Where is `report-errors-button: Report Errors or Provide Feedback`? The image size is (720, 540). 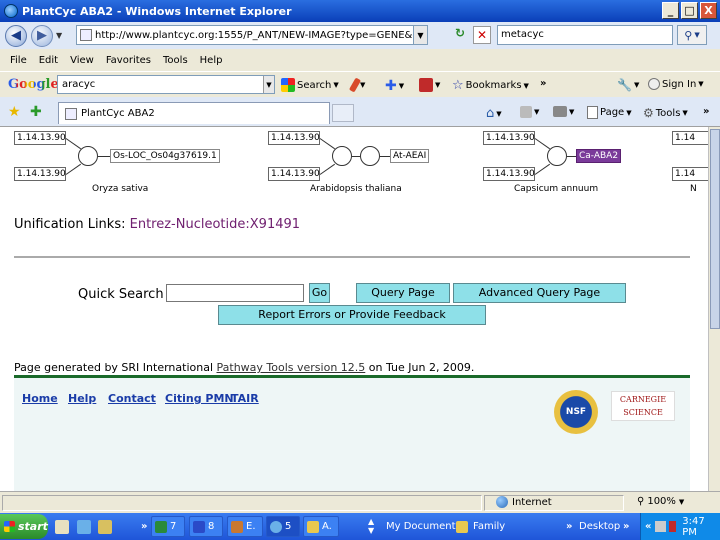 report-errors-button: Report Errors or Provide Feedback is located at coordinates (352, 315).